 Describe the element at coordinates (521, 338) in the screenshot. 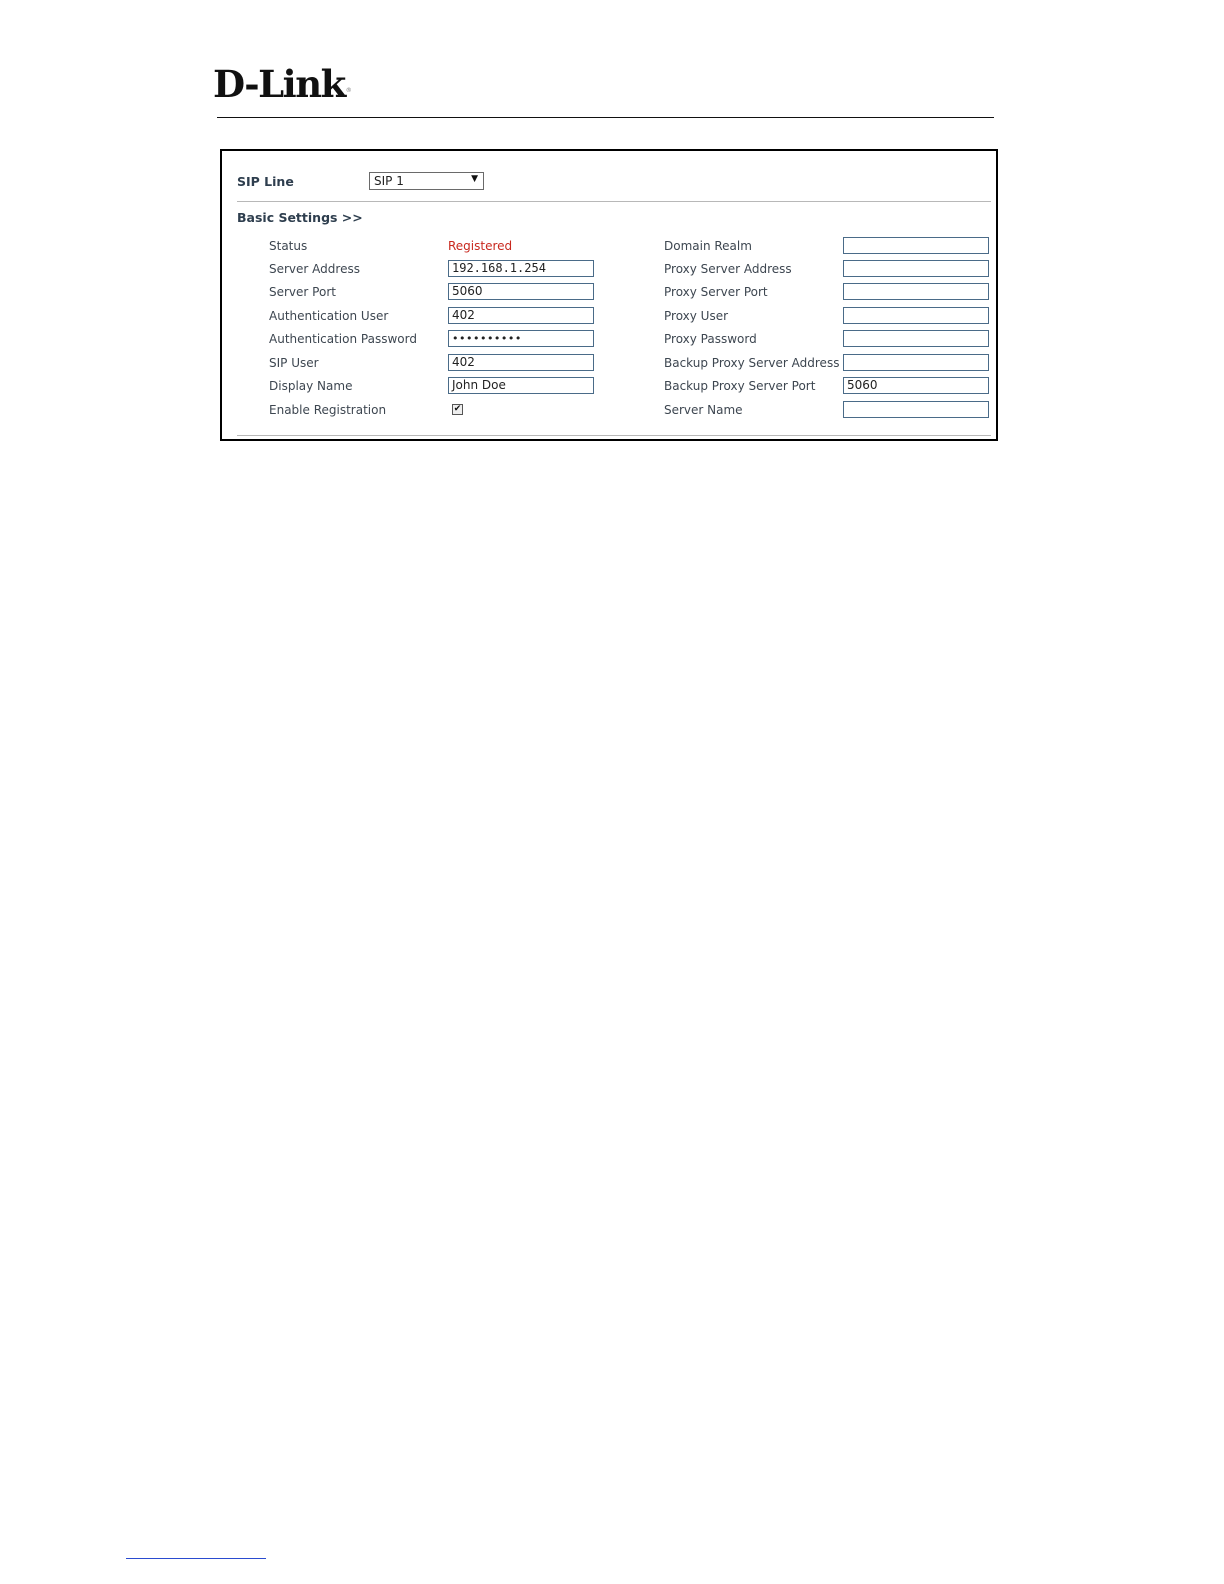

I see `authentication-password-input: ••••••••••` at that location.